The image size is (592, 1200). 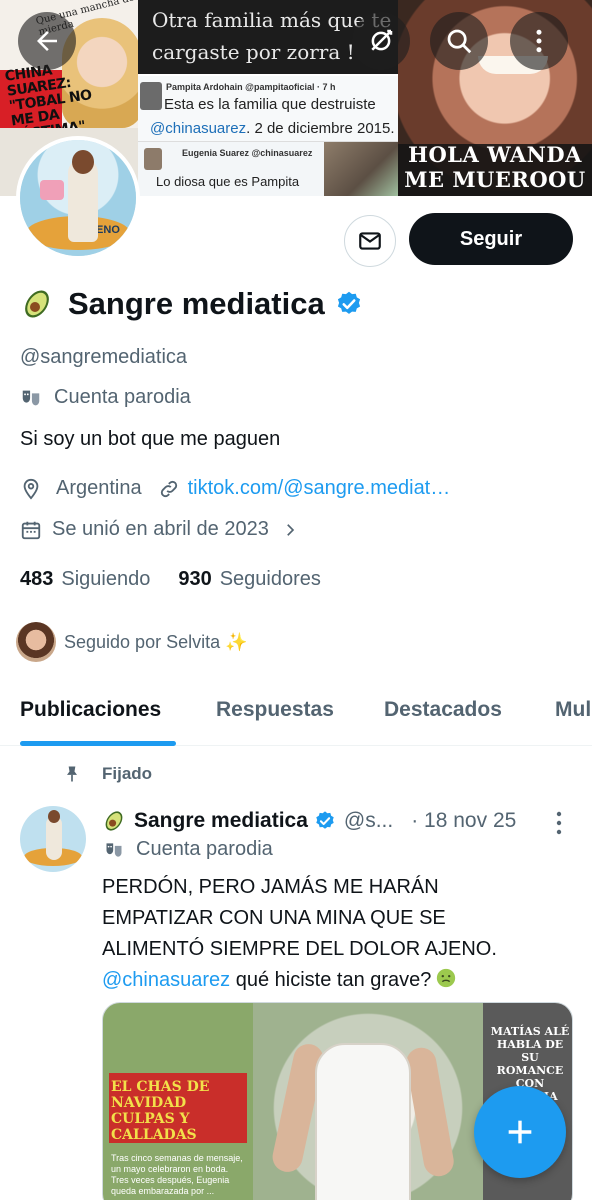 What do you see at coordinates (150, 439) in the screenshot?
I see `profile-bio: Si soy un bot que me paguen` at bounding box center [150, 439].